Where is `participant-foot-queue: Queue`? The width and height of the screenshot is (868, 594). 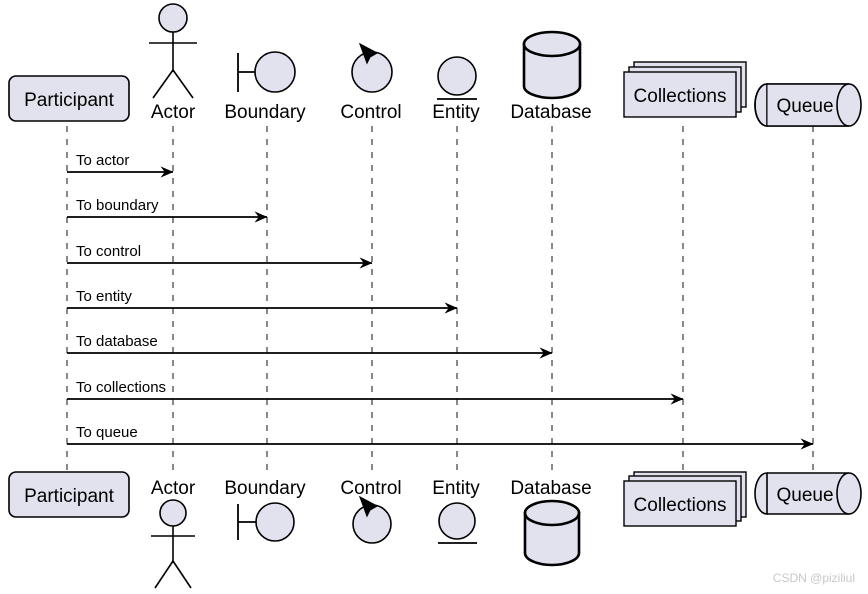 participant-foot-queue: Queue is located at coordinates (808, 493).